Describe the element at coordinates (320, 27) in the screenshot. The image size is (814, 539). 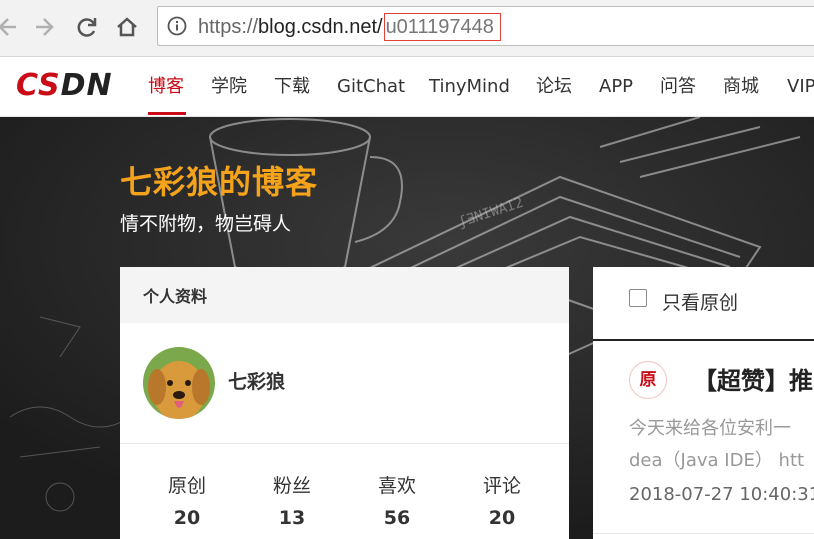
I see `url-host: blog.csdn.net/` at that location.